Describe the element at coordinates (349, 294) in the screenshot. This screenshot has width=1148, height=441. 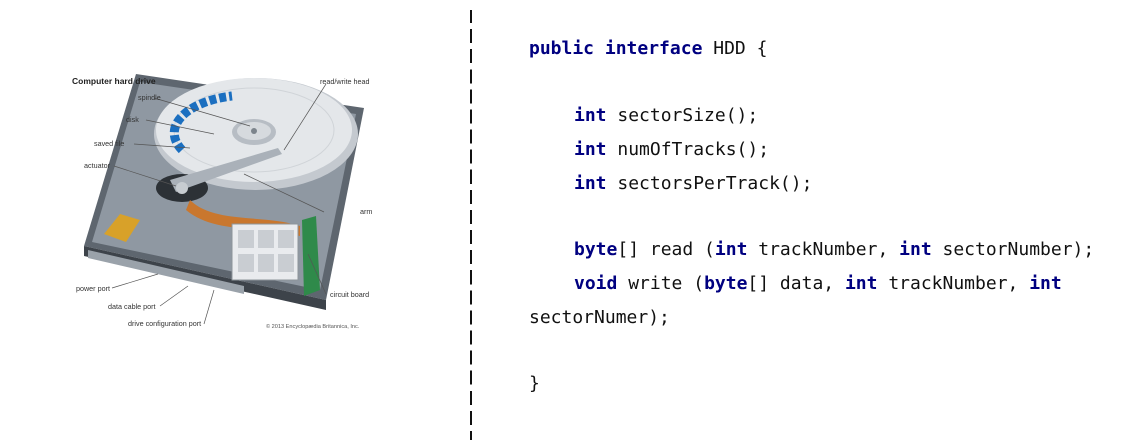
I see `label-circuit-board: circuit board` at that location.